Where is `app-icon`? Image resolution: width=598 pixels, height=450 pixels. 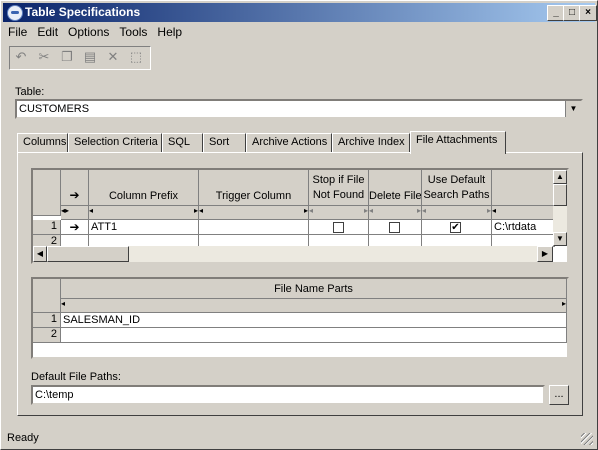
app-icon is located at coordinates (15, 13).